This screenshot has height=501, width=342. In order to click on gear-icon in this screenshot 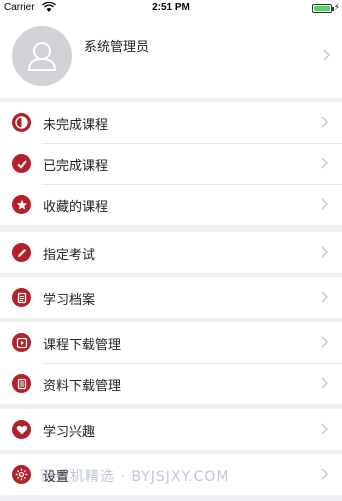, I will do `click(21, 474)`.